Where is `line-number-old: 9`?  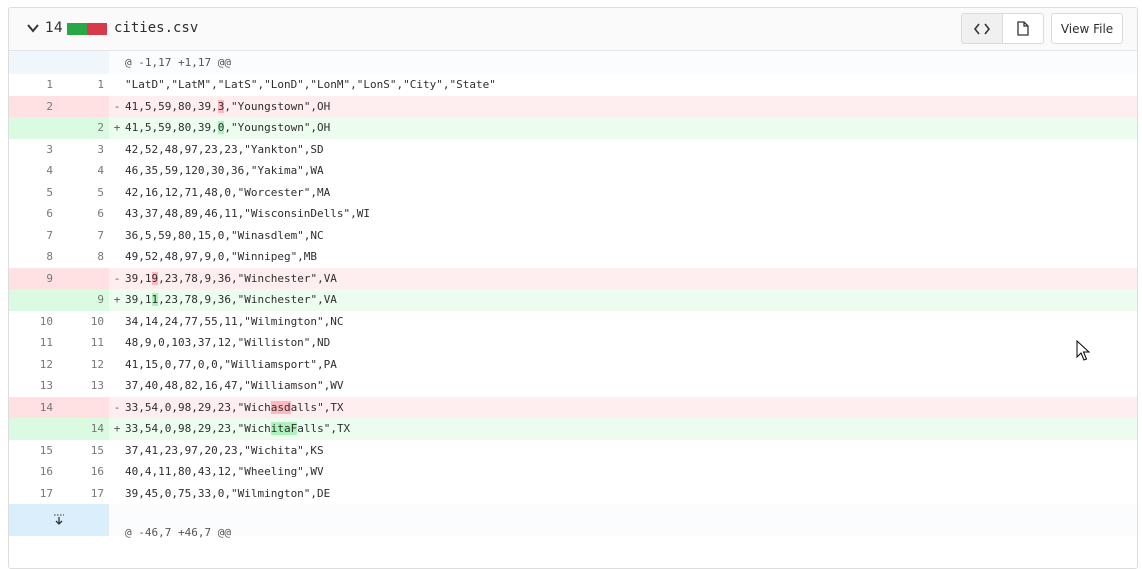 line-number-old: 9 is located at coordinates (33, 278).